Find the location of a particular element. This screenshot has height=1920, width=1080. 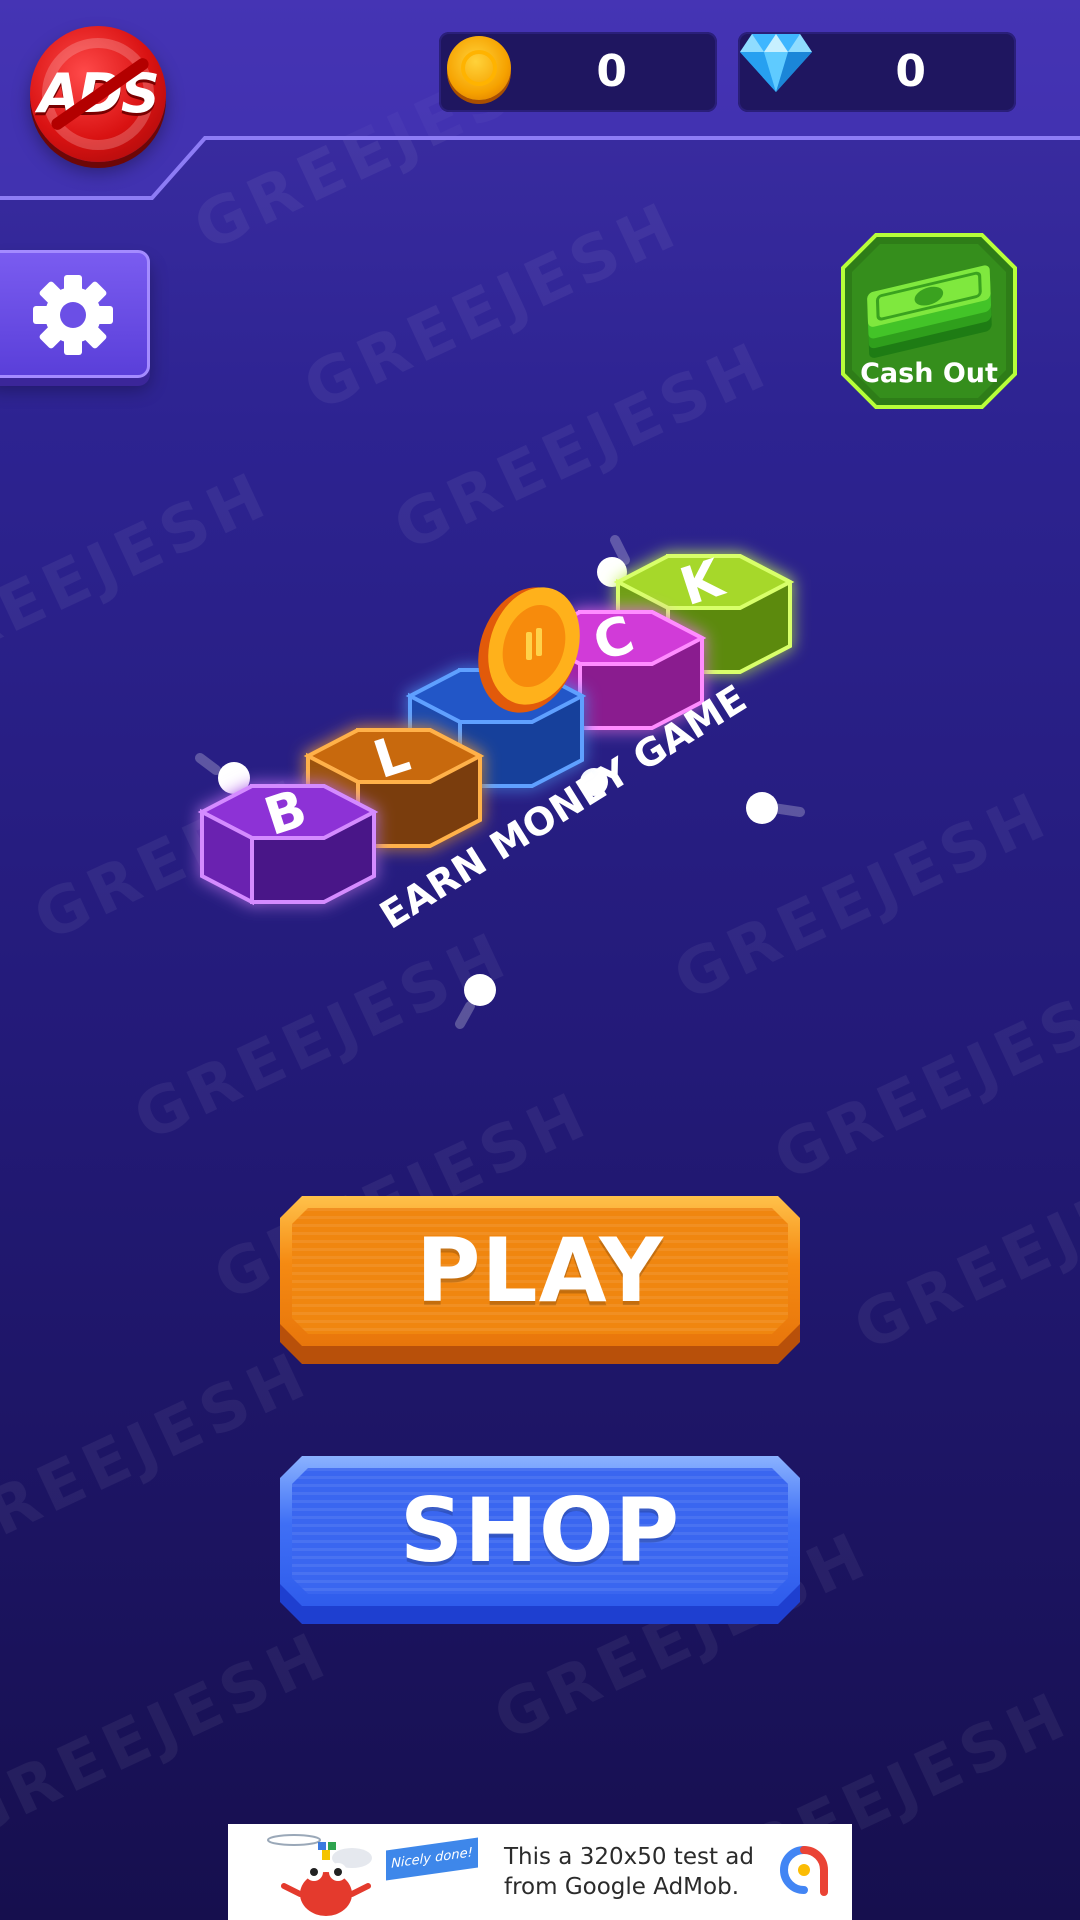

top-bar: ADS 0 0 is located at coordinates (540, 105).